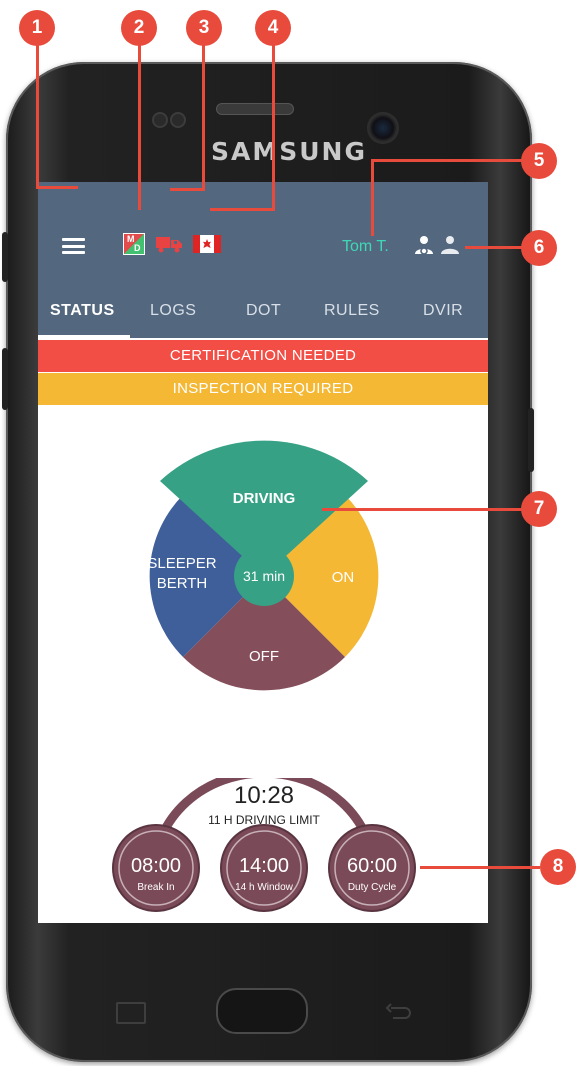  Describe the element at coordinates (131, 1013) in the screenshot. I see `recent-apps-icon` at that location.